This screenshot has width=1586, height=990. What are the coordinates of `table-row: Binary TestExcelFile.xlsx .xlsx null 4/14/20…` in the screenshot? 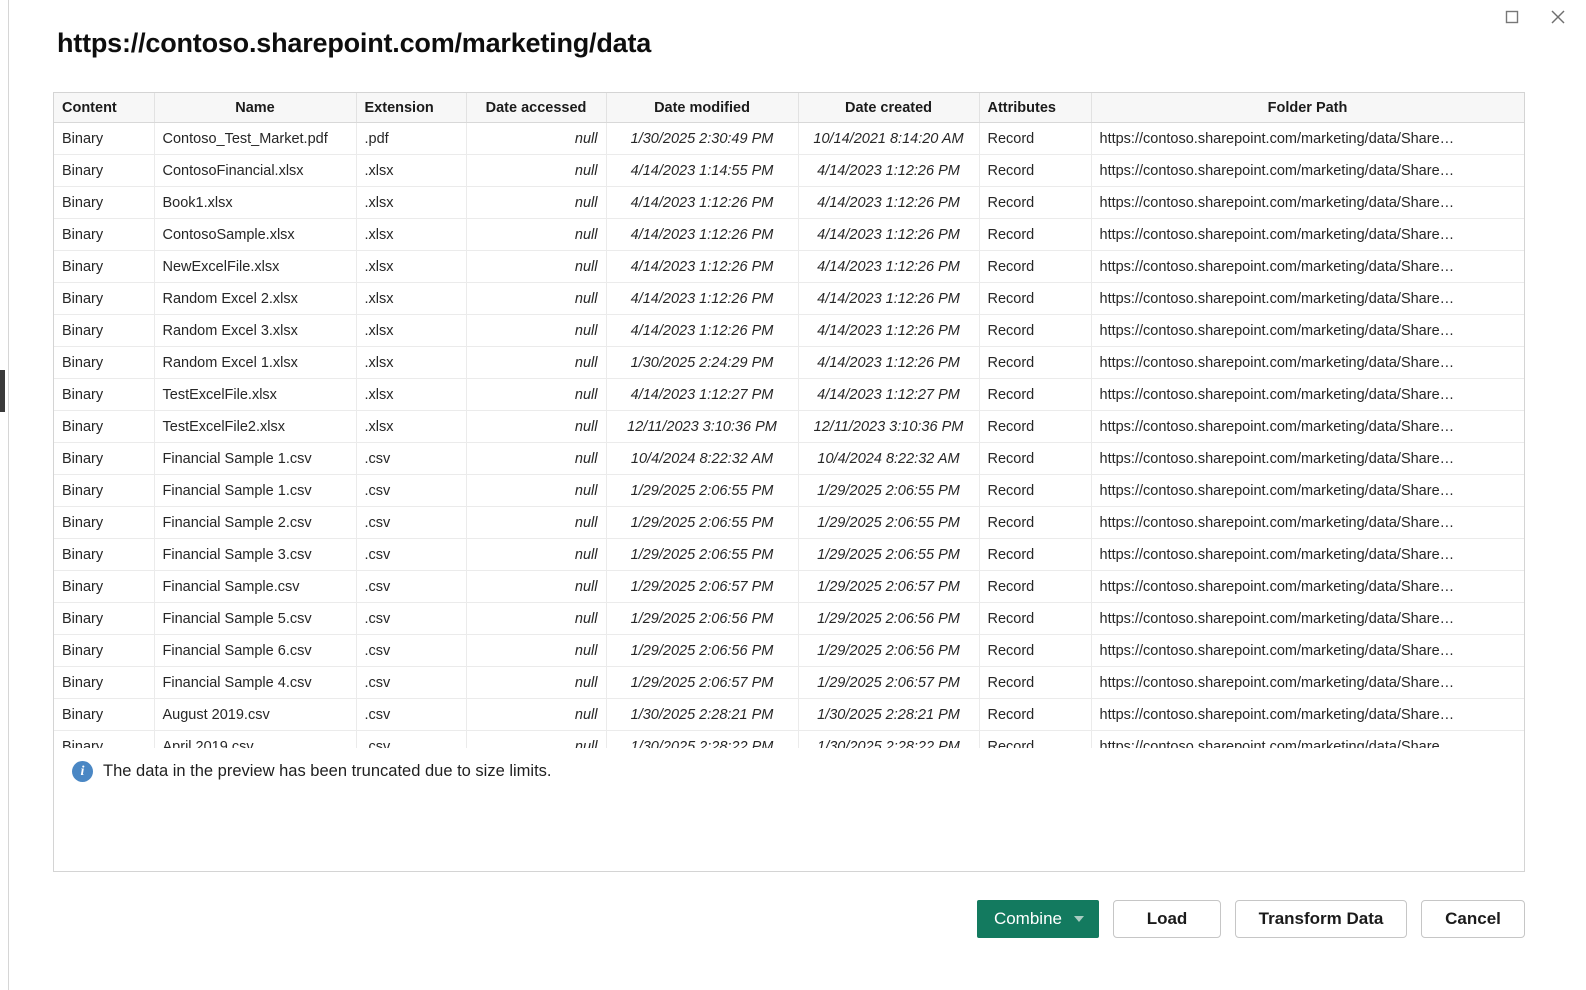 It's located at (789, 394).